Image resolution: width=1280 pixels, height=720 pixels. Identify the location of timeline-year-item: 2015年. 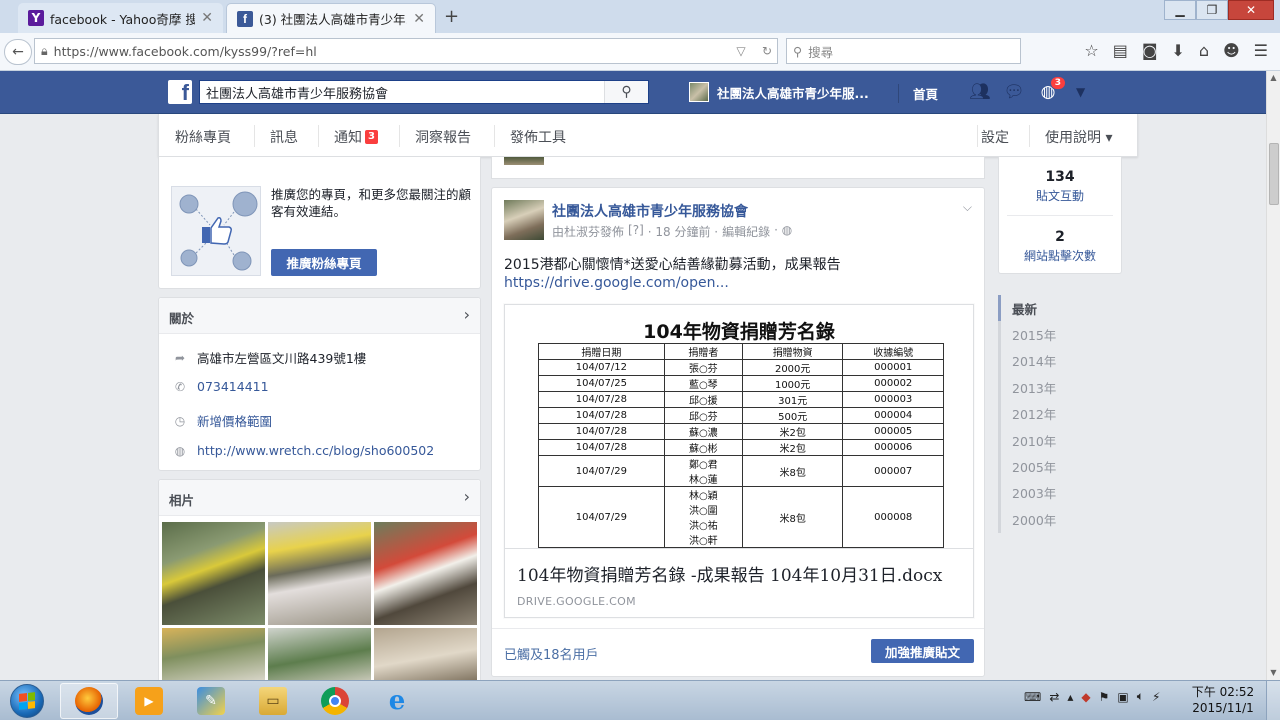
(1060, 334).